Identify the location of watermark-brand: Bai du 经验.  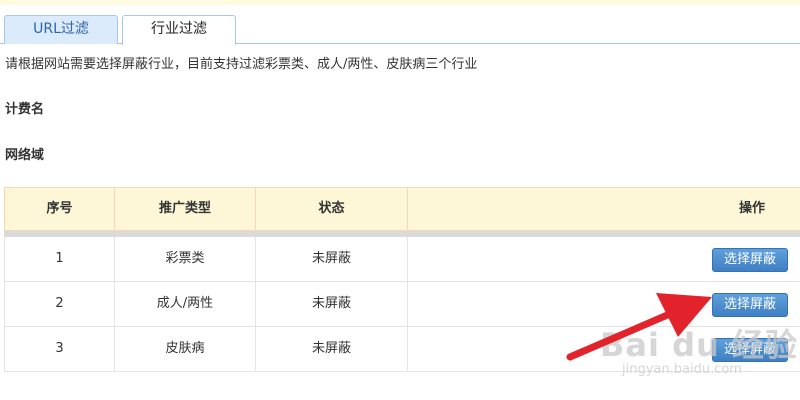
(699, 345).